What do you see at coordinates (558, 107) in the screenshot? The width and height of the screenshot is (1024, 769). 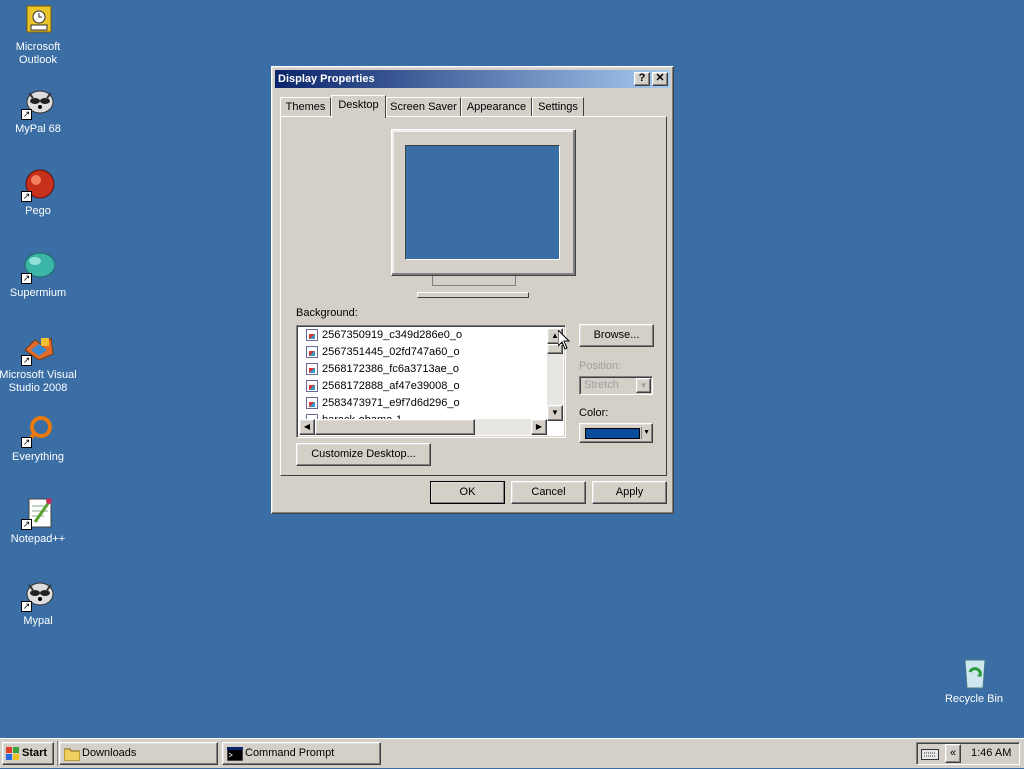 I see `tab-settings: Settings` at bounding box center [558, 107].